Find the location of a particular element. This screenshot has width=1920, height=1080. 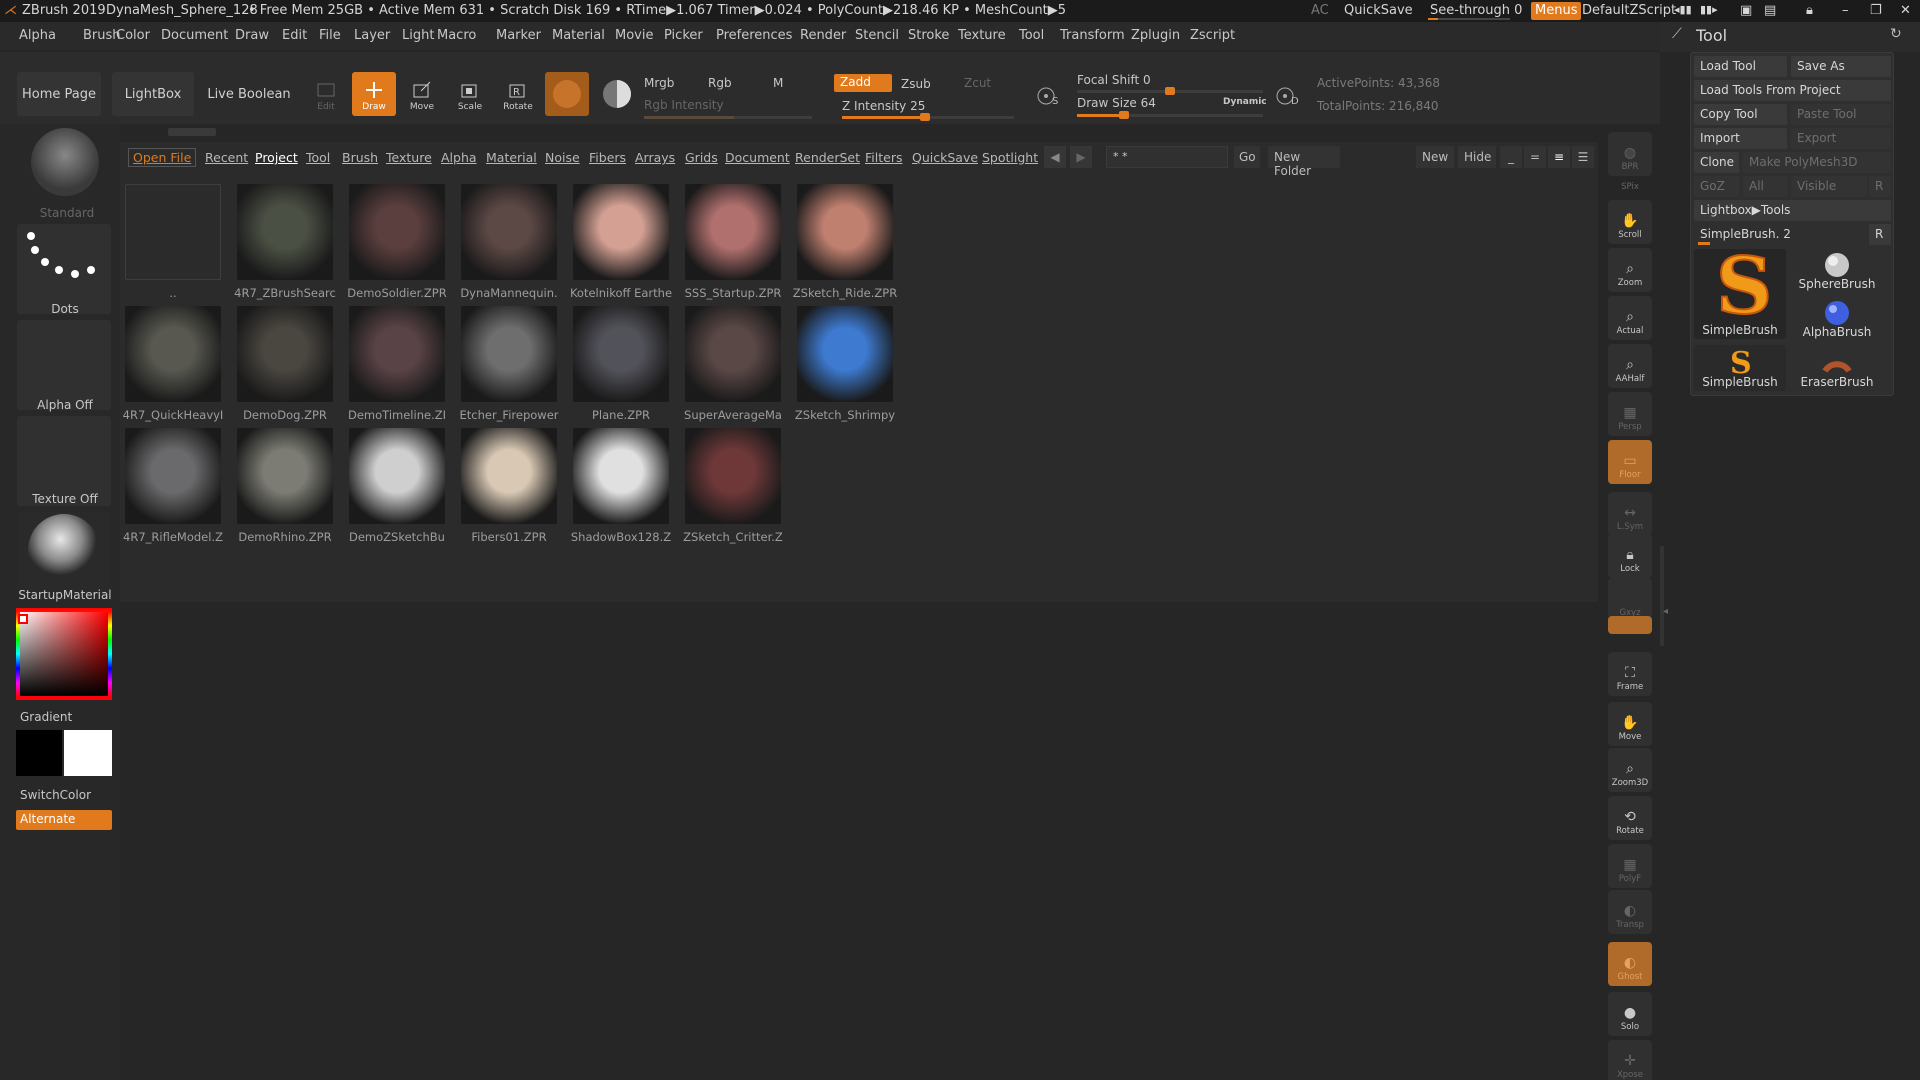

save-as-button: Save As is located at coordinates (1841, 66).